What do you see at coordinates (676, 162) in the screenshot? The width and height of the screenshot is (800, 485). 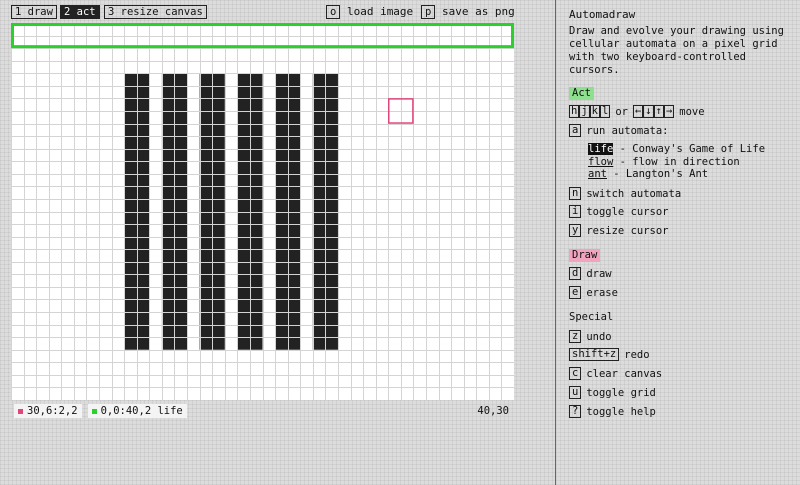 I see `automata-flow-desc: - flow in direction` at bounding box center [676, 162].